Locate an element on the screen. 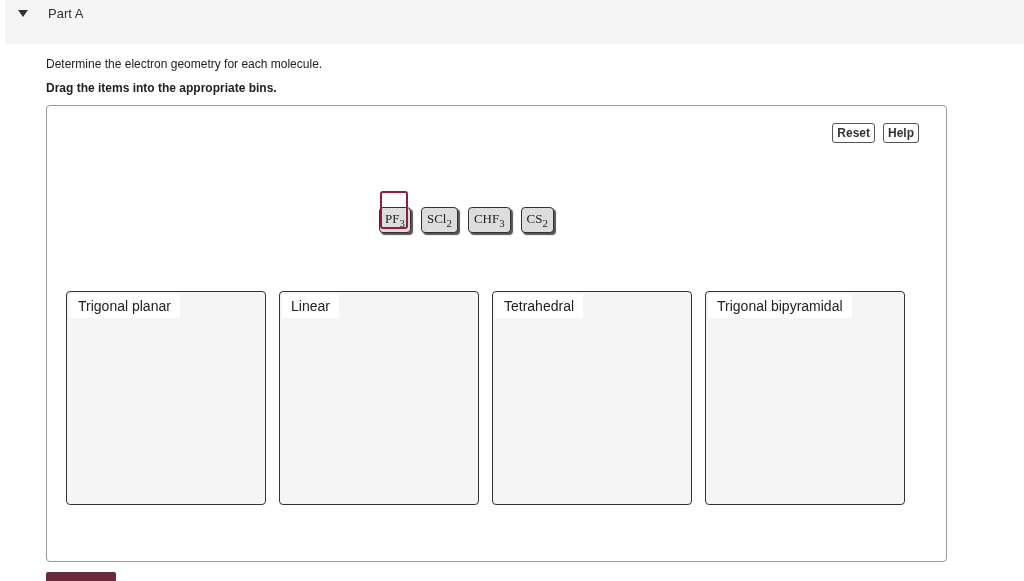  instructions-text: Determine the electron geometry for each molecule. is located at coordinates (185, 64).